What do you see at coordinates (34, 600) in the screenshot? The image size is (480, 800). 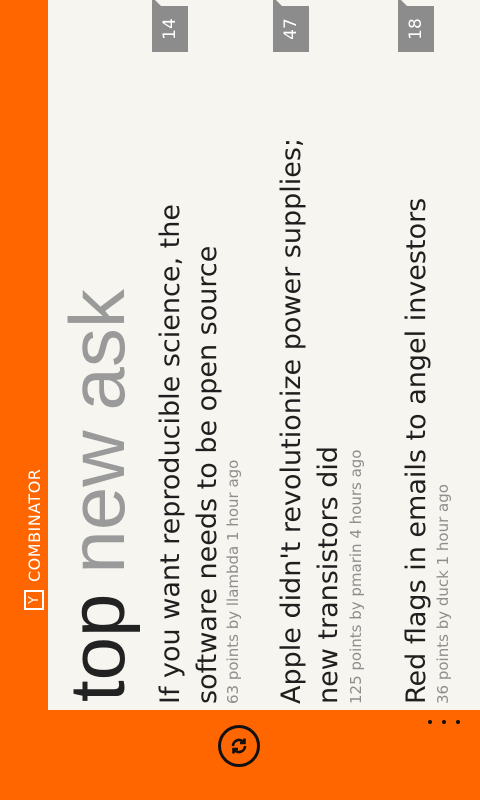 I see `y-logo-icon: Y` at bounding box center [34, 600].